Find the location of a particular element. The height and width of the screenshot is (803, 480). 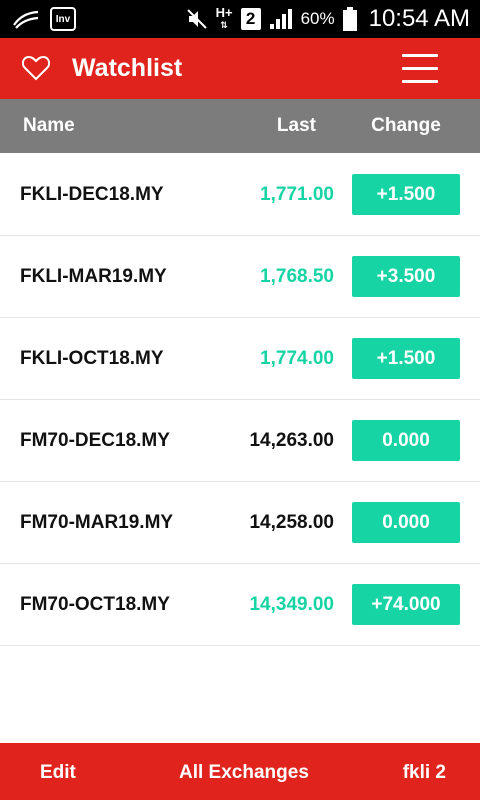

menu-icon is located at coordinates (420, 69).